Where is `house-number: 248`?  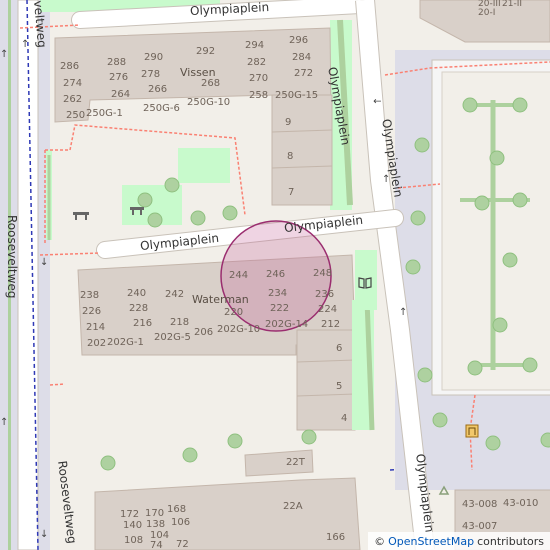
house-number: 248 is located at coordinates (323, 273).